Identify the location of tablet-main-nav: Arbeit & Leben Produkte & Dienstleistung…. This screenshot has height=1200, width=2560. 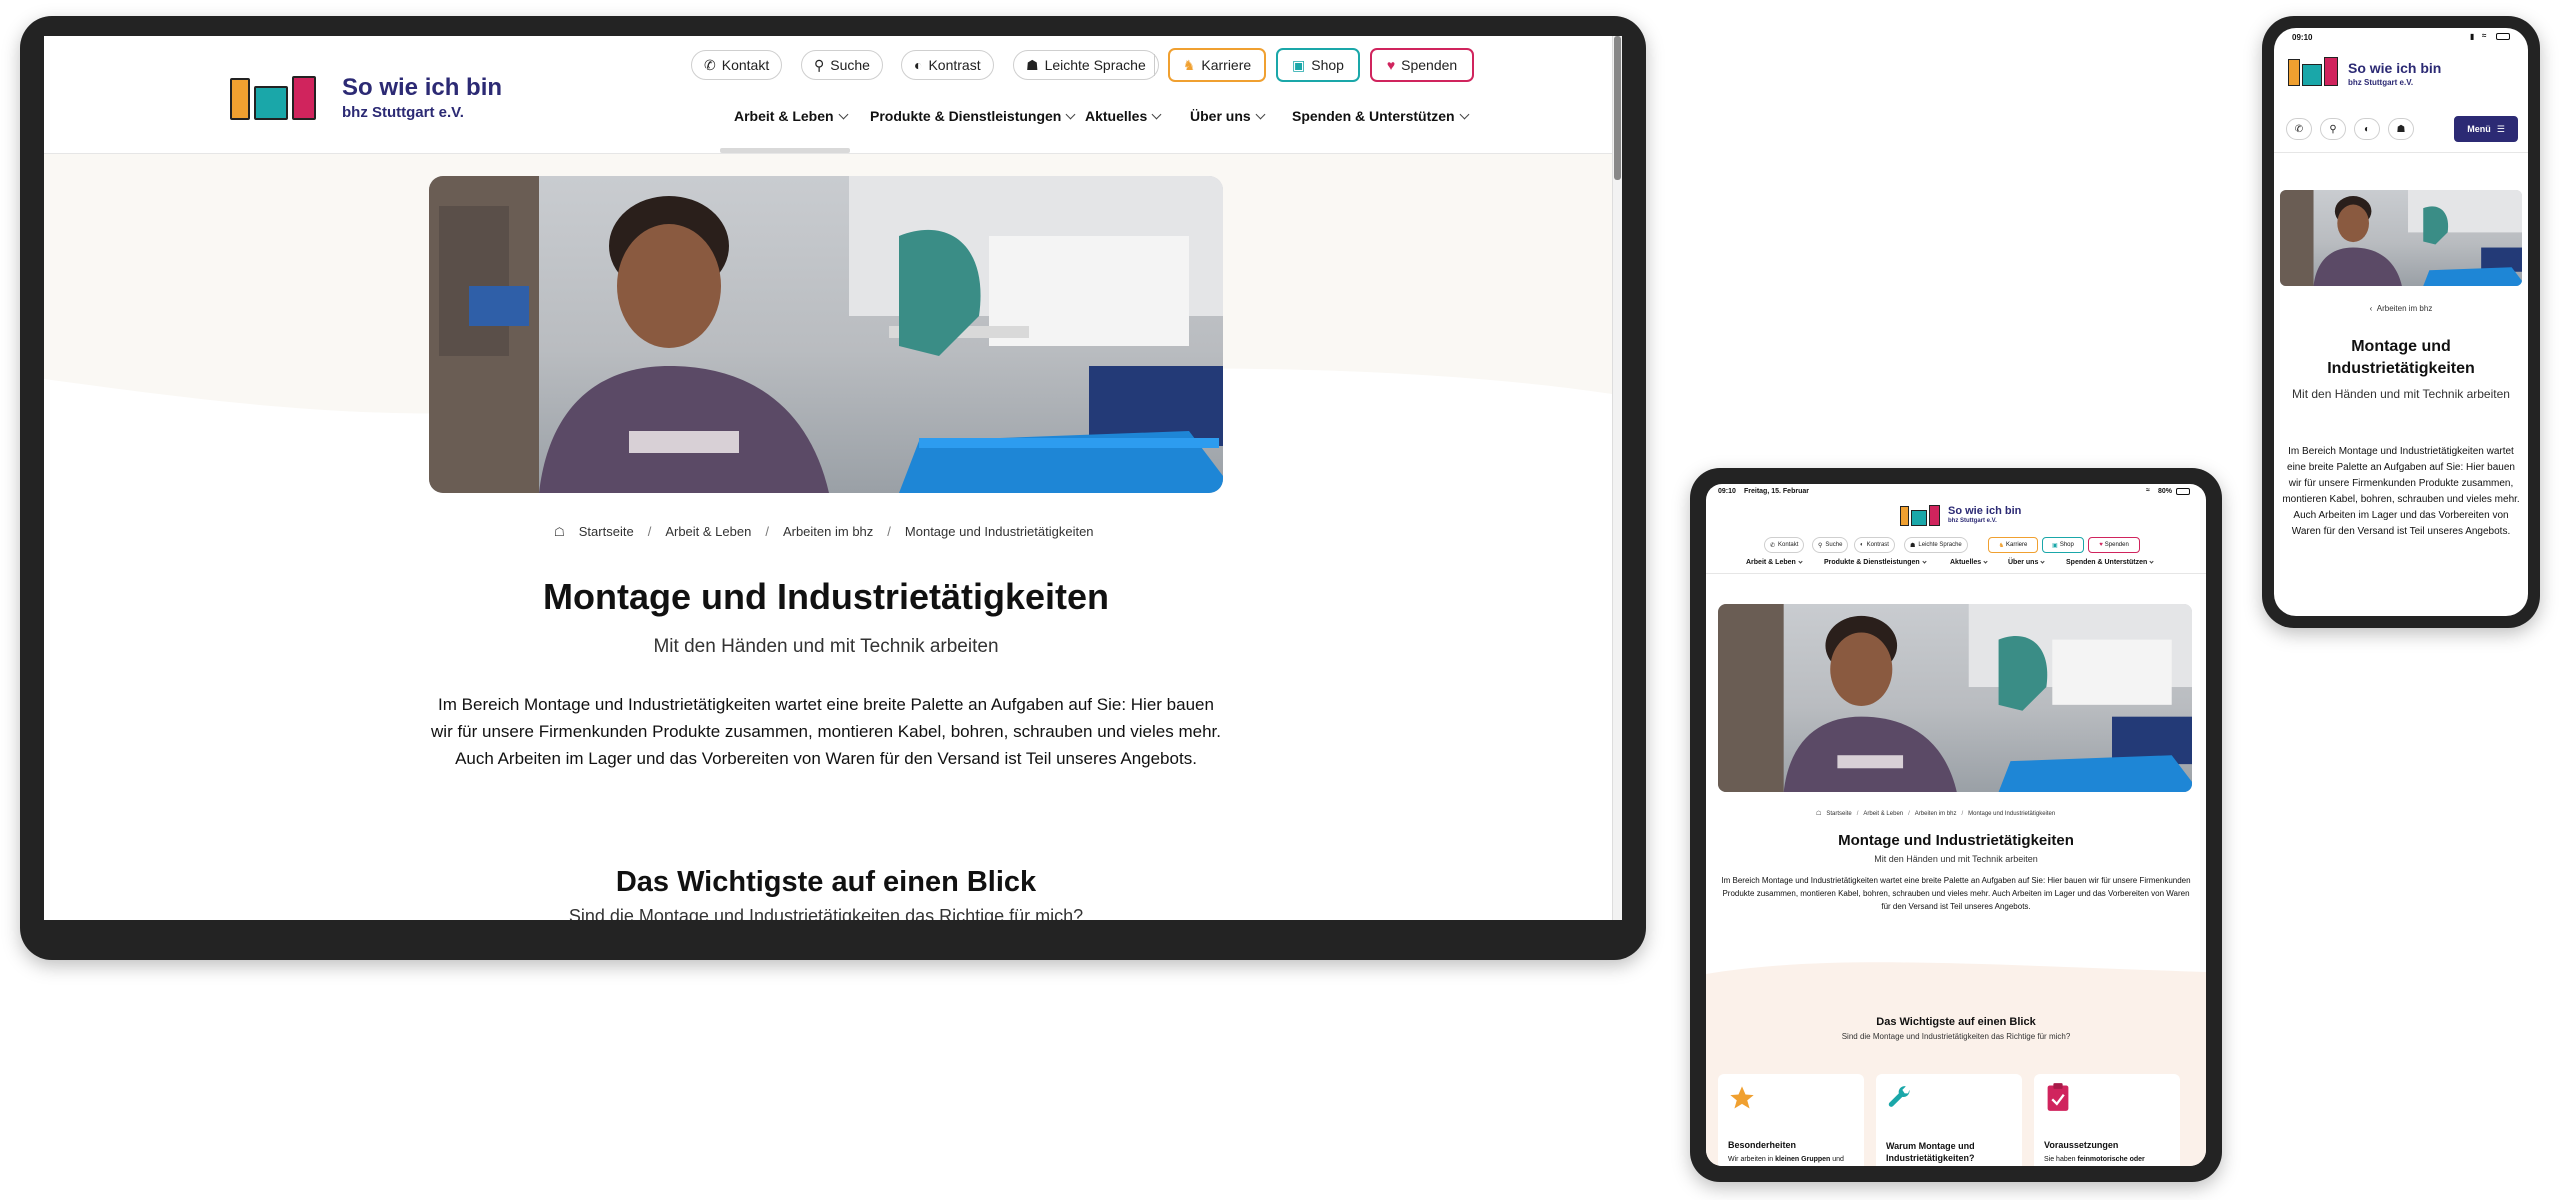
(1956, 566).